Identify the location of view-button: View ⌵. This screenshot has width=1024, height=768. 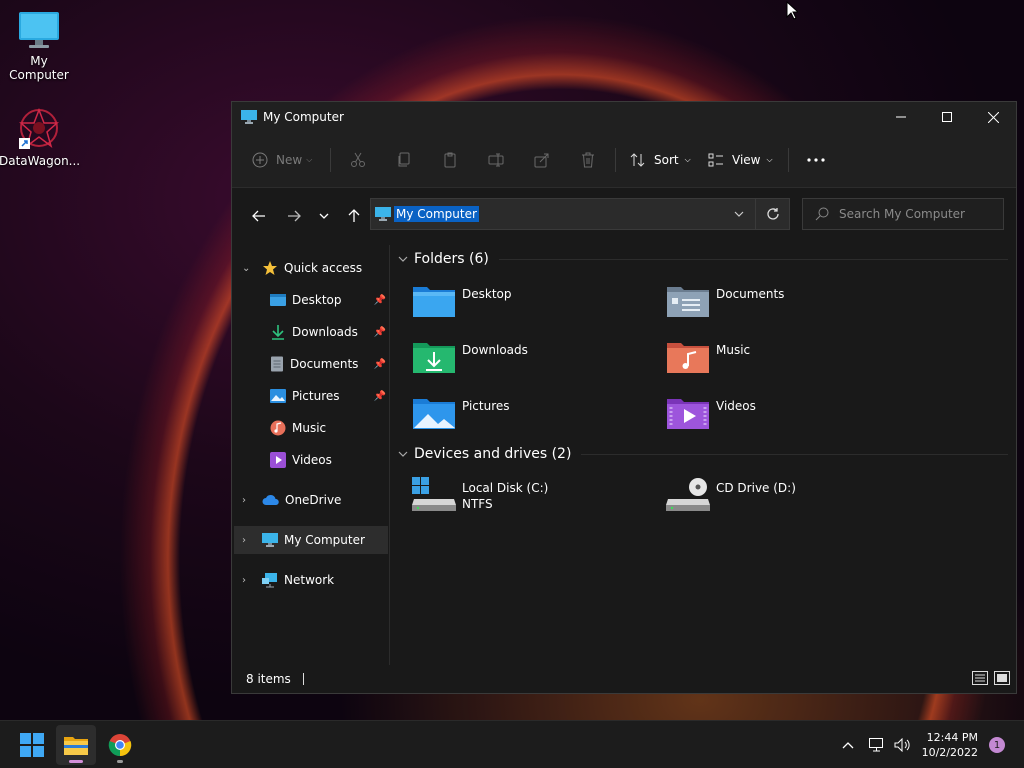
(742, 160).